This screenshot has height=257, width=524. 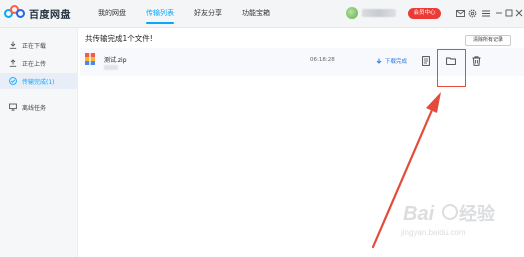 I want to click on baidu-jingyan-watermark: Bai 经验 jingyan.baidu.com, so click(x=457, y=221).